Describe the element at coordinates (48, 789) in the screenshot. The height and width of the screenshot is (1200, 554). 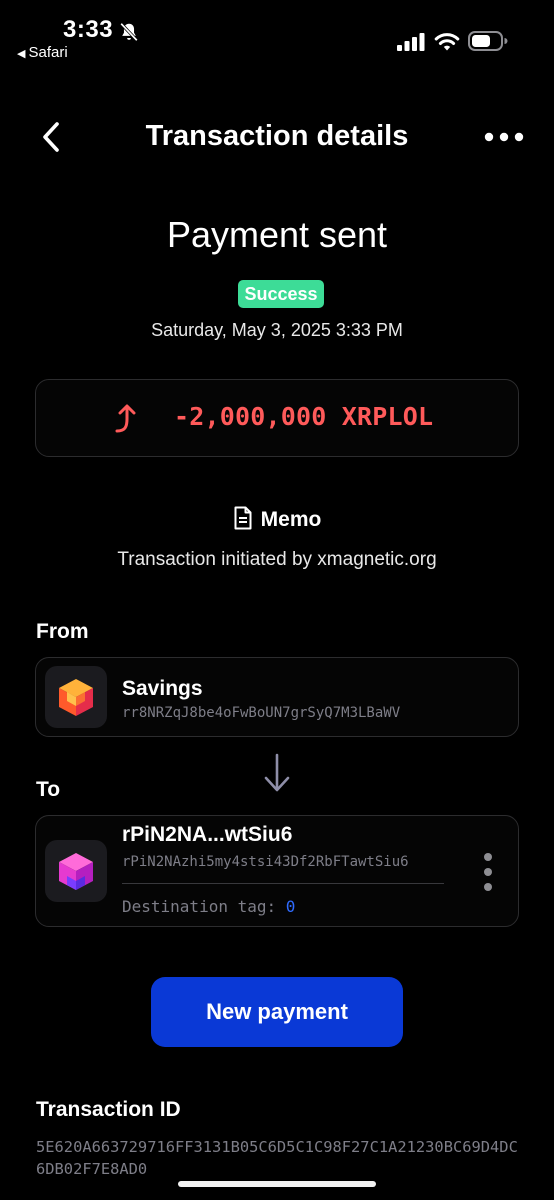
I see `to-label: To` at that location.